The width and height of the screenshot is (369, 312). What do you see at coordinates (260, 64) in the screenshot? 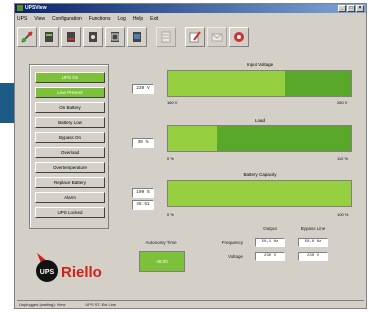
I see `input-voltage-title: Input Voltage` at bounding box center [260, 64].